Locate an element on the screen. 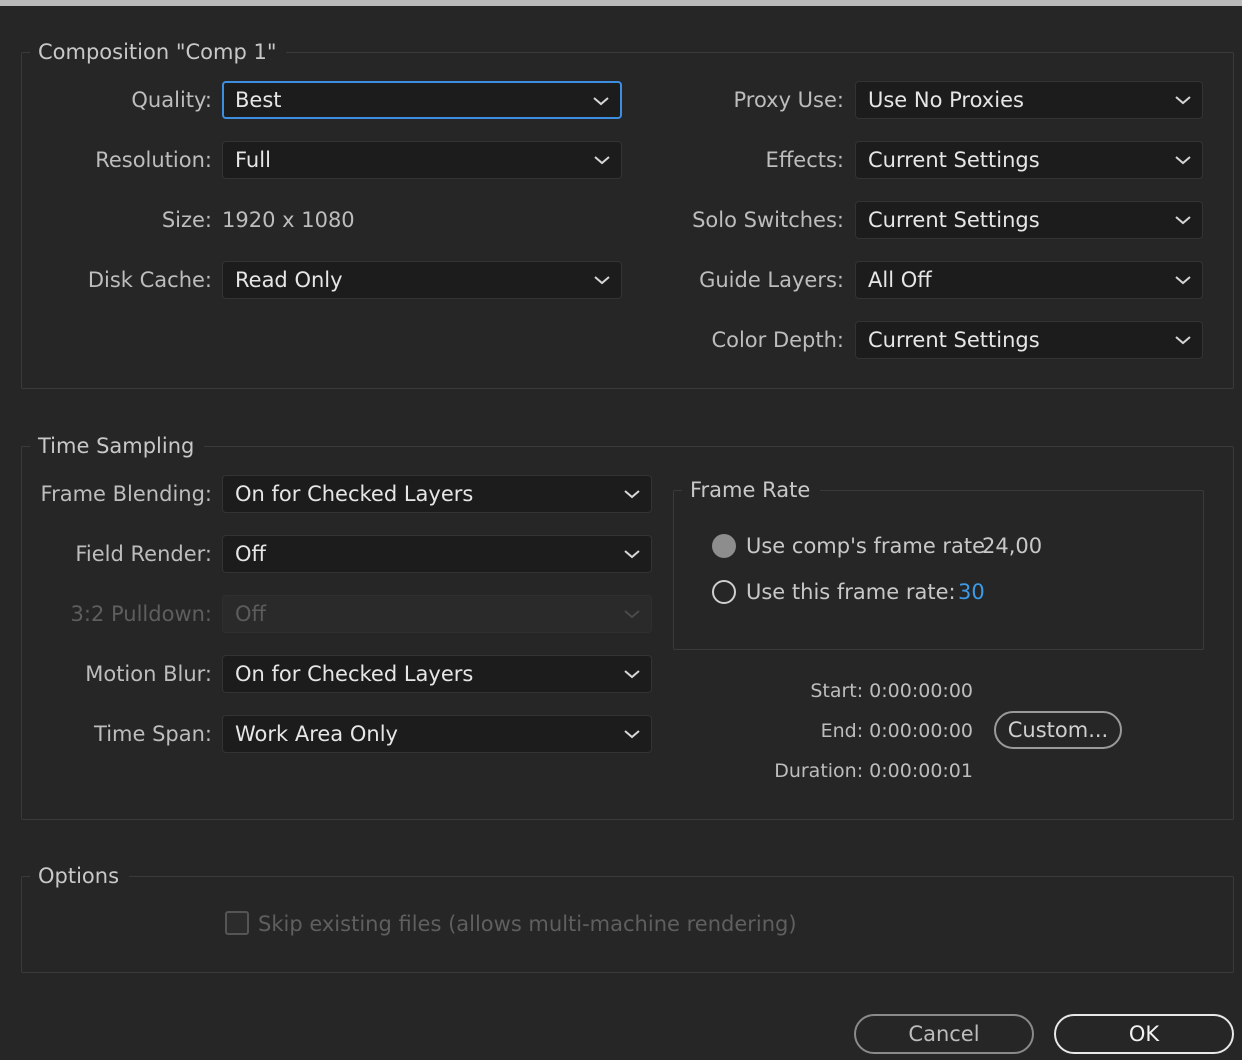 This screenshot has width=1242, height=1060. color-depth-value: Current Settings is located at coordinates (954, 340).